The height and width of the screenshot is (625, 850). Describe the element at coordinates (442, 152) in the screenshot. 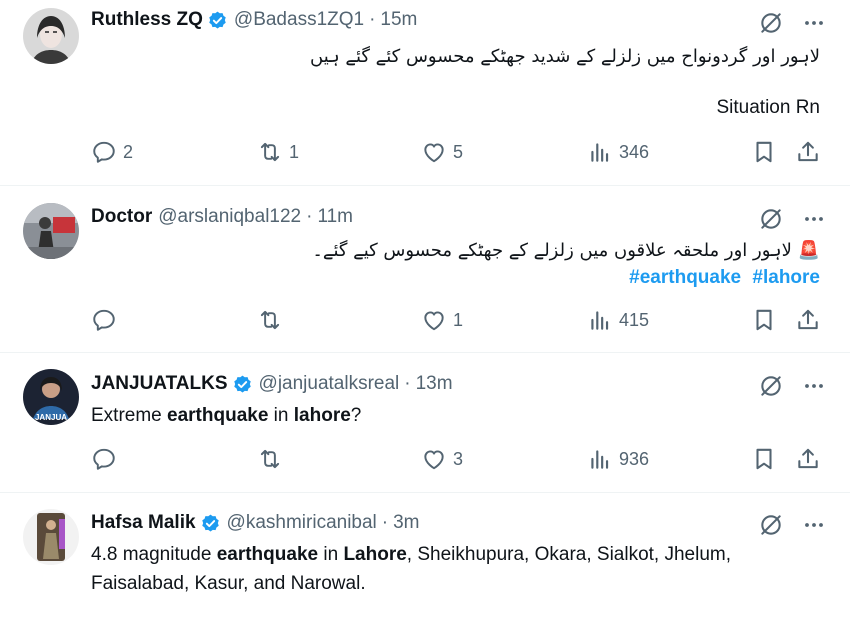

I see `like-button: 5` at that location.